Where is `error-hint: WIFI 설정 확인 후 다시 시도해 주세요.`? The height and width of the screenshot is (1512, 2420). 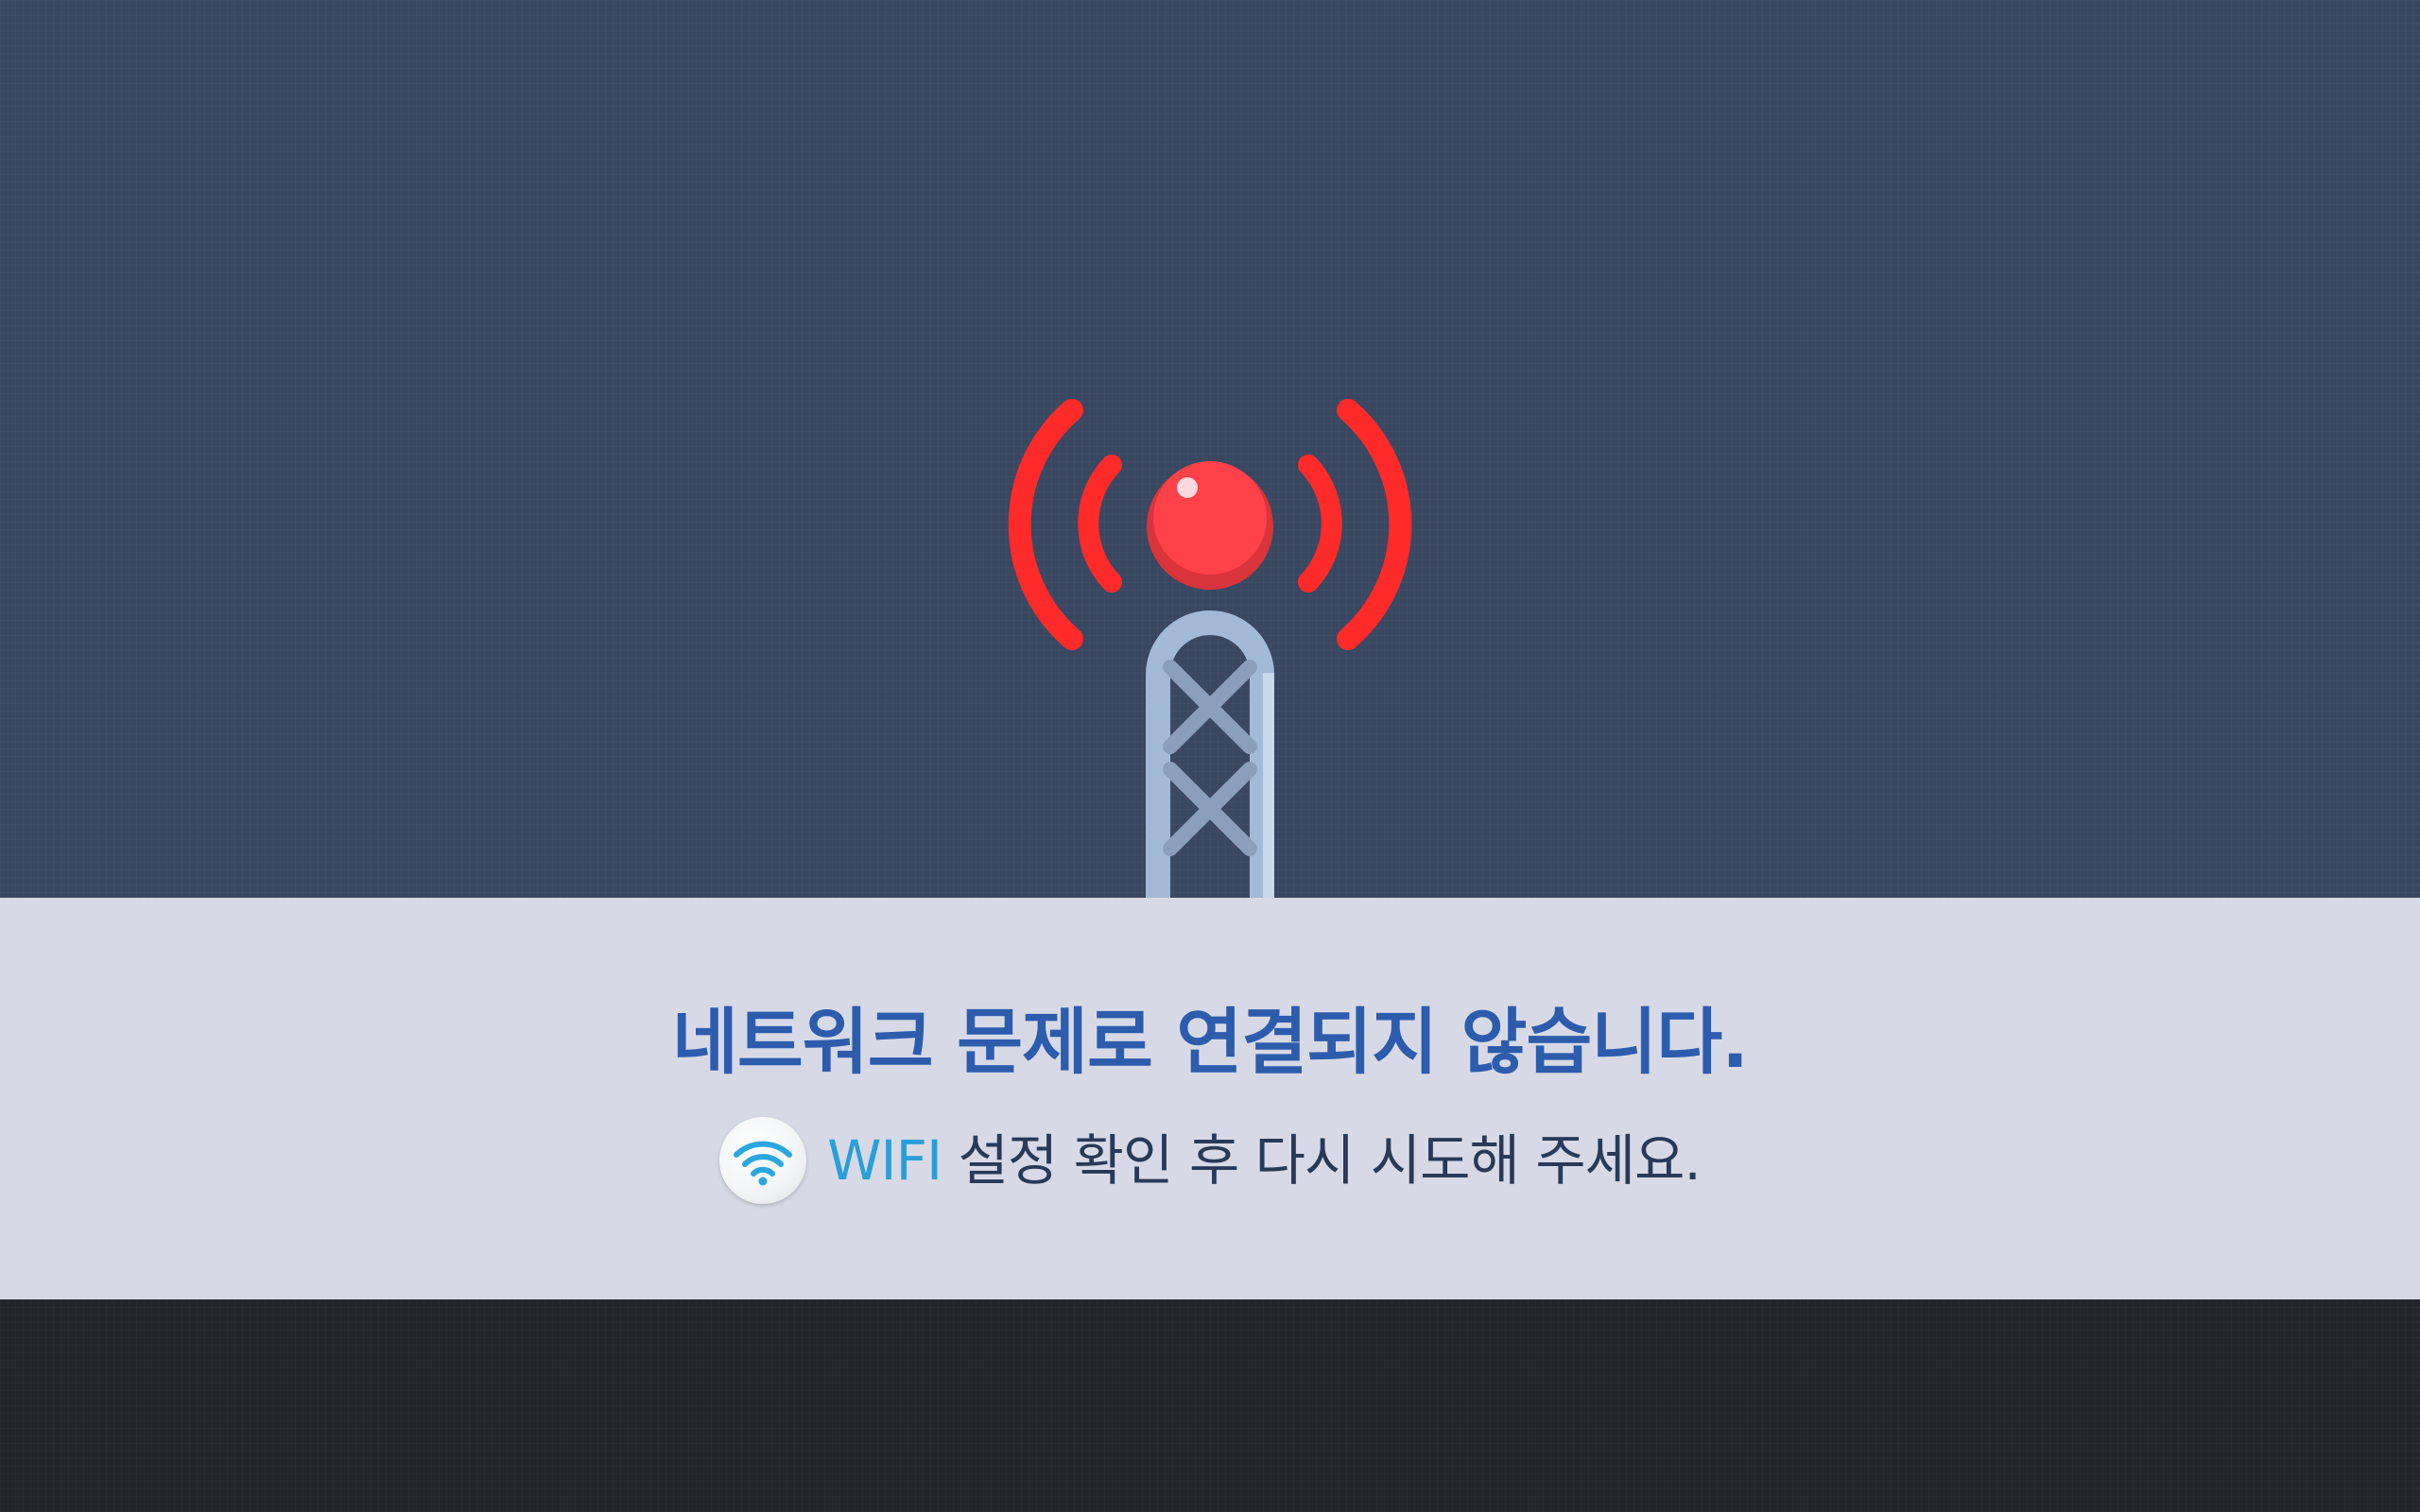 error-hint: WIFI 설정 확인 후 다시 시도해 주세요. is located at coordinates (1210, 1160).